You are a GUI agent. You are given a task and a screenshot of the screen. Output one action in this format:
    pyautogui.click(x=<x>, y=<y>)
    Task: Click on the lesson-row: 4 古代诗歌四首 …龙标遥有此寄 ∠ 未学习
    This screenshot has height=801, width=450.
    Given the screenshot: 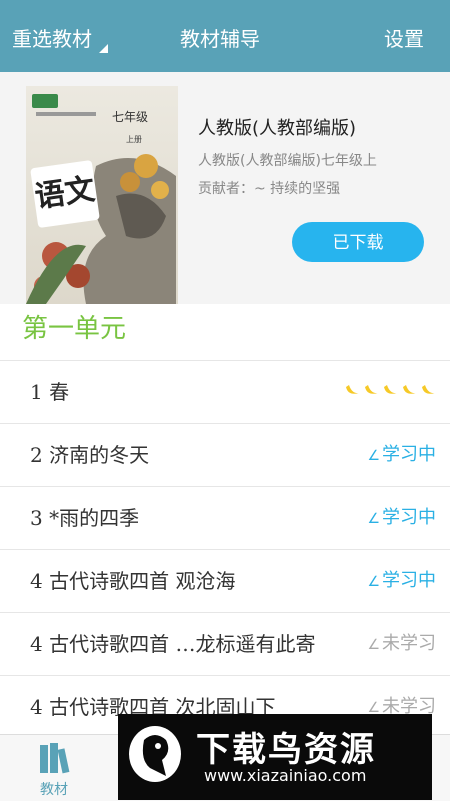 What is the action you would take?
    pyautogui.click(x=225, y=643)
    